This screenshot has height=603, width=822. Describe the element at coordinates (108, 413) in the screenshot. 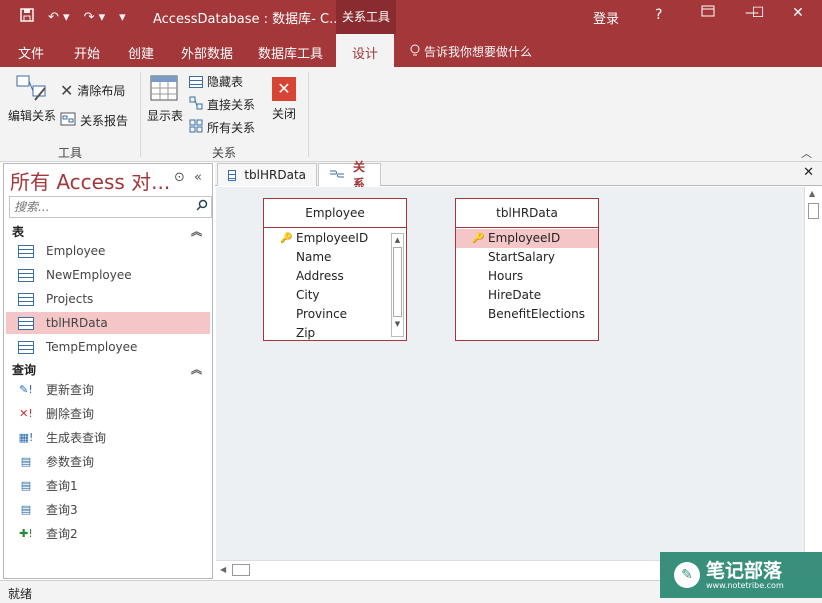

I see `nav-item-delete-query: ✕! 删除查询` at that location.